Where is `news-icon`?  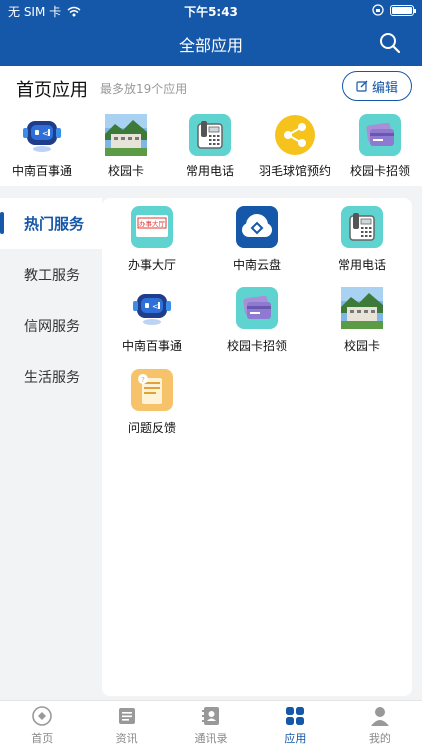 news-icon is located at coordinates (126, 716).